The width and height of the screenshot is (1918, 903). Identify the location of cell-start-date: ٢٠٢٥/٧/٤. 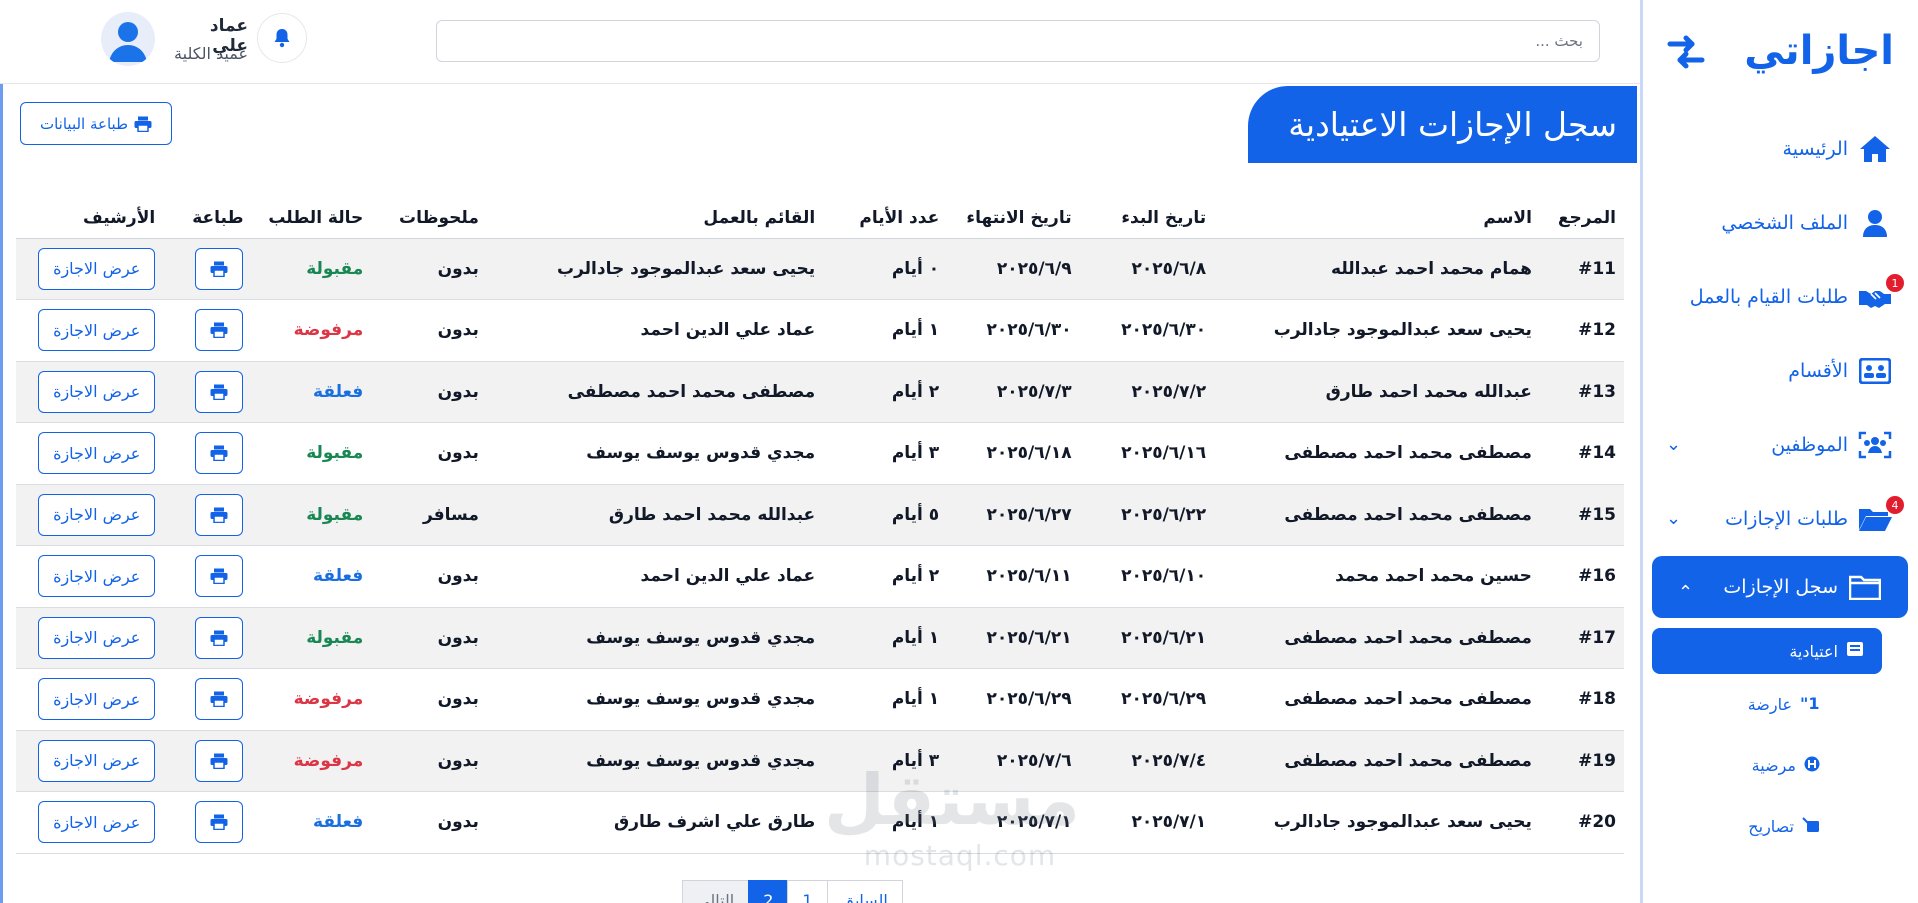
(1147, 761).